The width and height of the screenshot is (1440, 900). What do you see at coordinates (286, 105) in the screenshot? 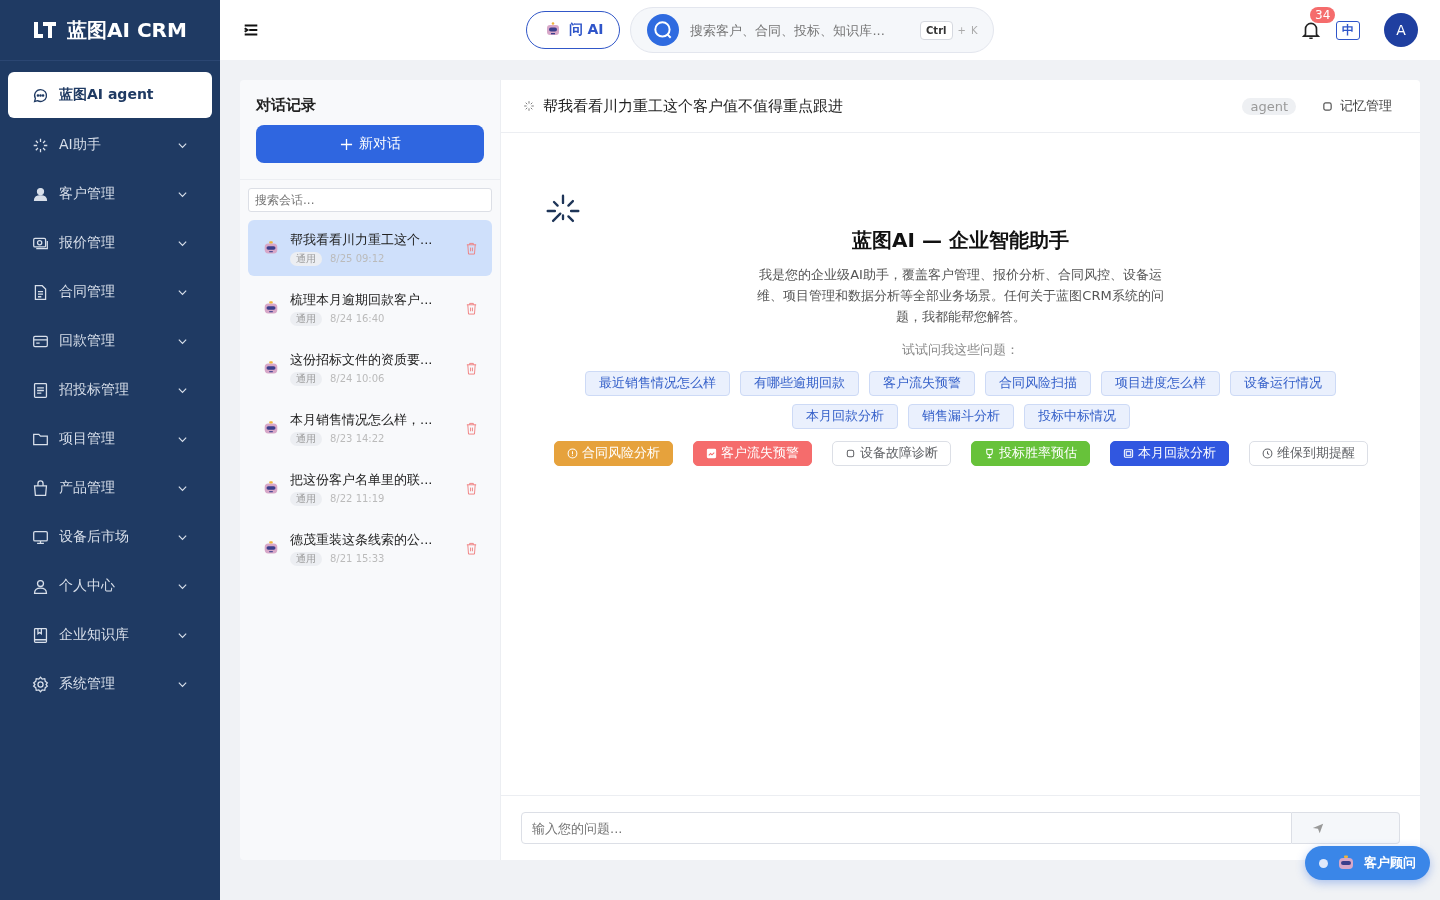
I see `panel-title: 对话记录` at bounding box center [286, 105].